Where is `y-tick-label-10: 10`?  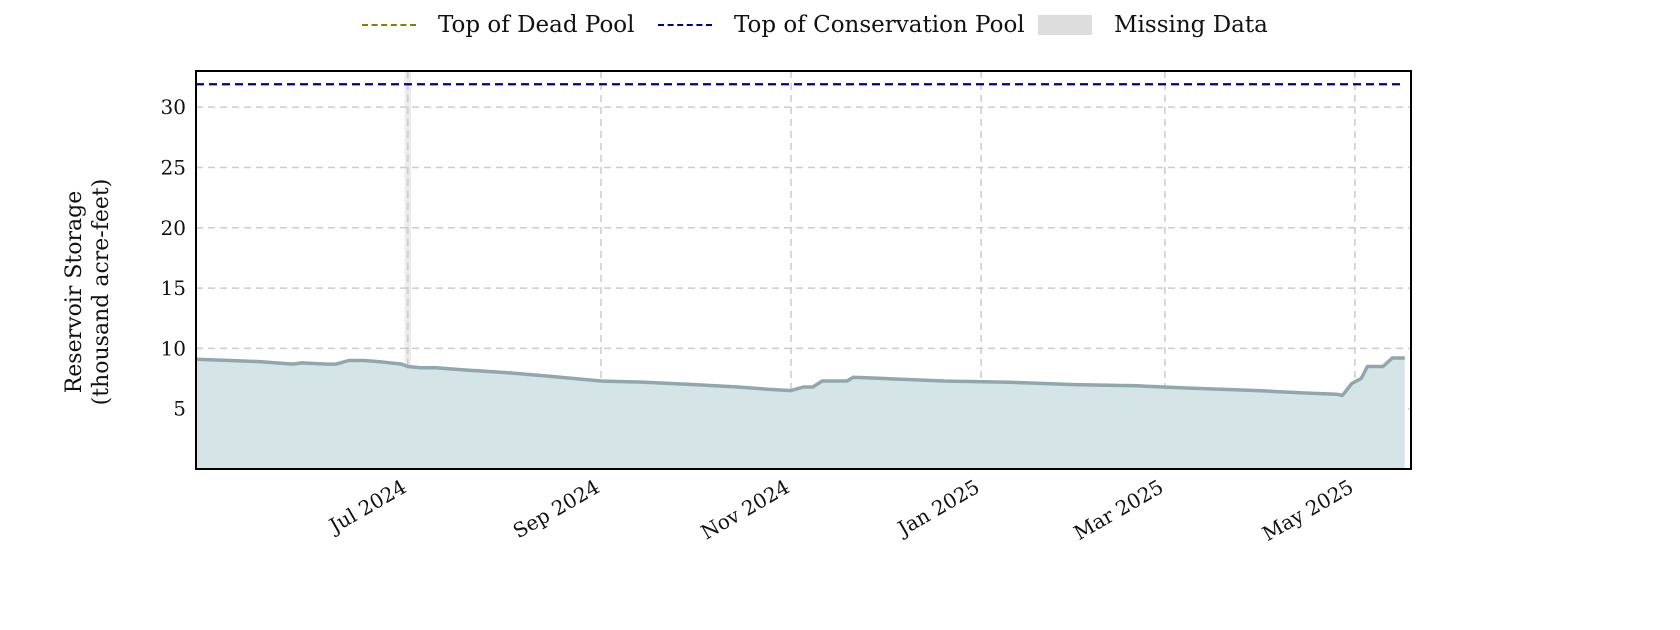
y-tick-label-10: 10 is located at coordinates (173, 348).